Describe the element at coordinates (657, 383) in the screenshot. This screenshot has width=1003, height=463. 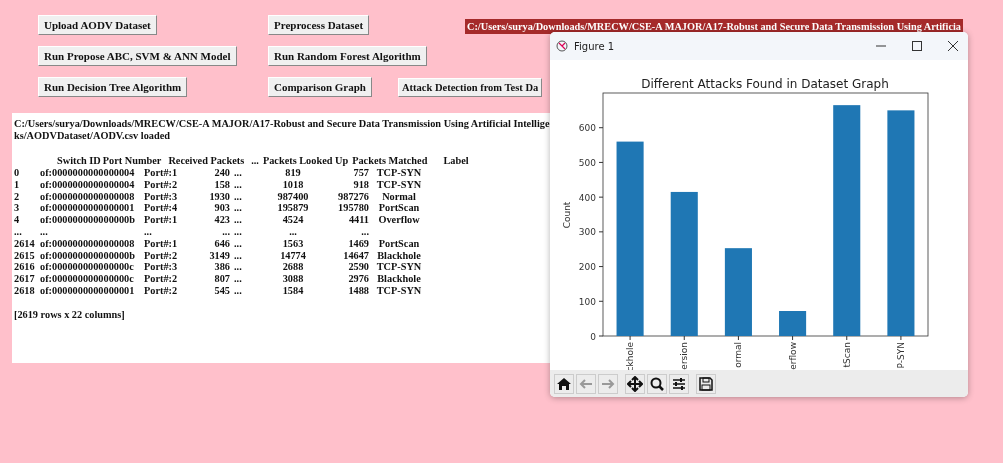
I see `zoom-icon` at that location.